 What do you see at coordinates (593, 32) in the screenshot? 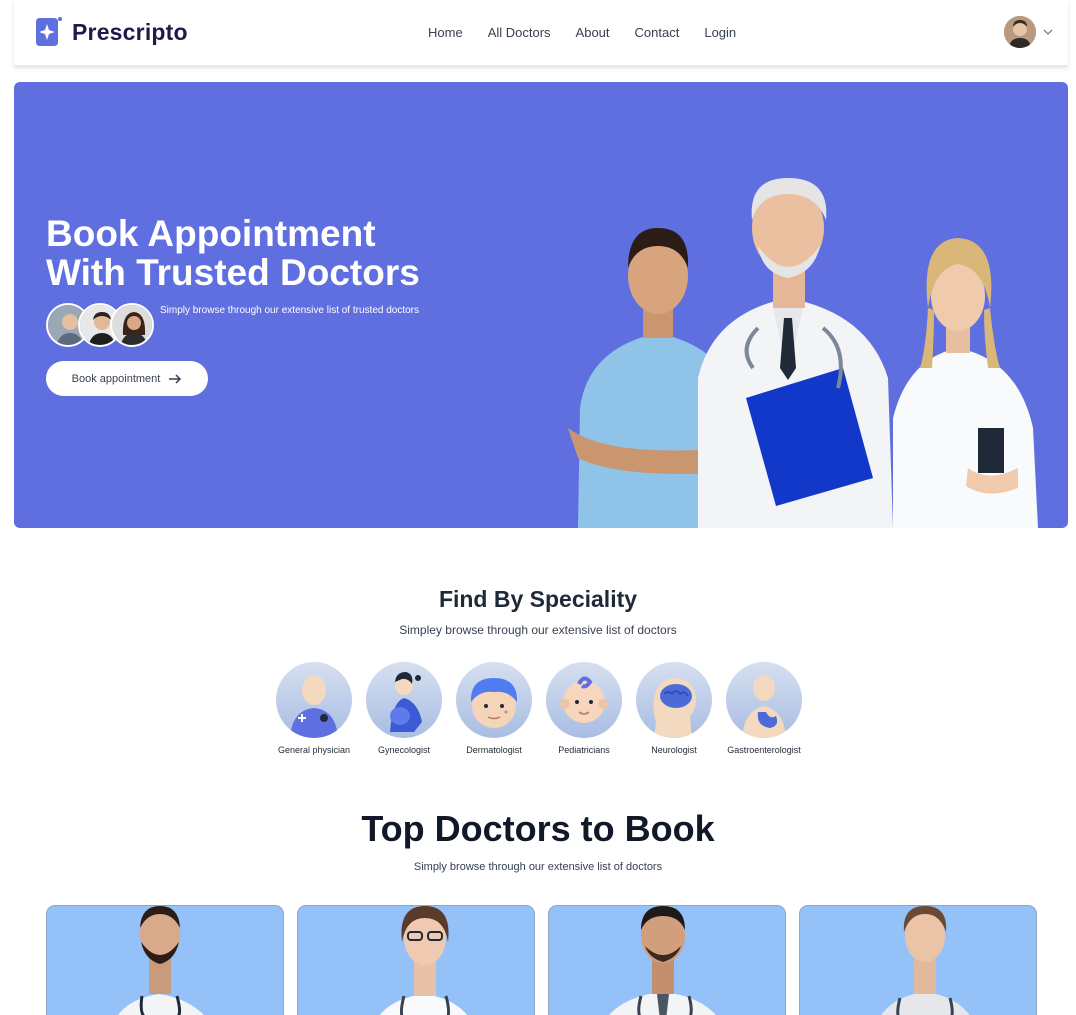
I see `nav-about: About` at bounding box center [593, 32].